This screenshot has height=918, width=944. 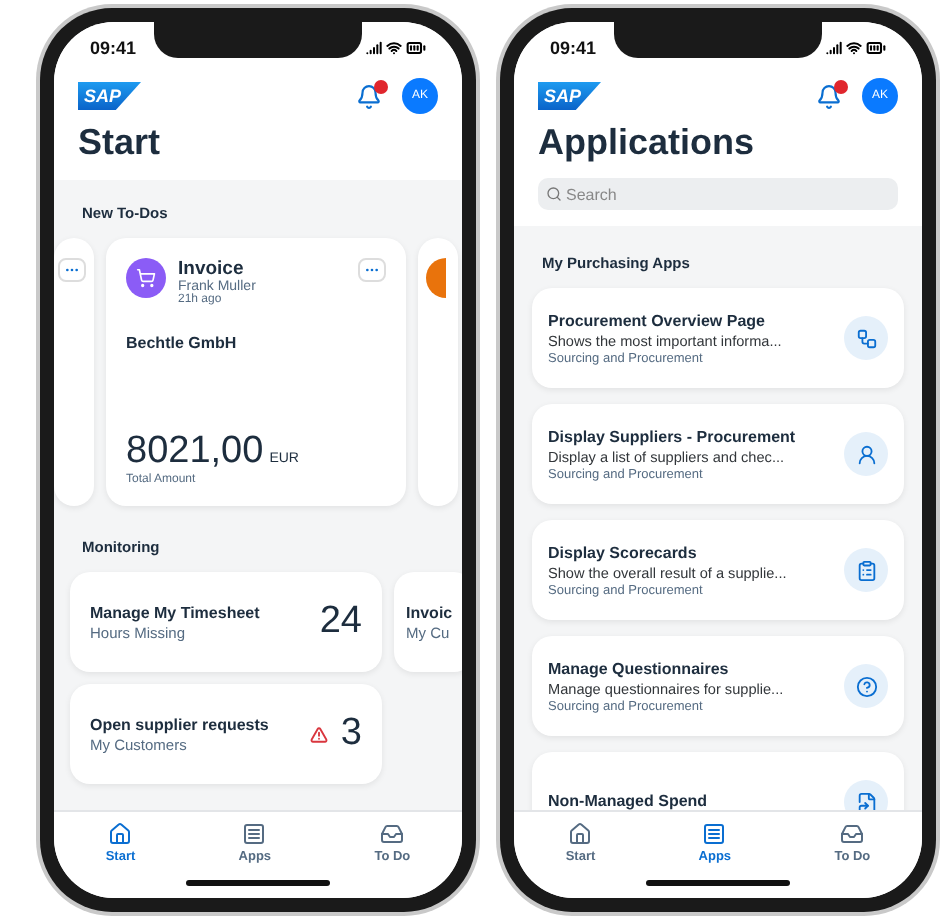 What do you see at coordinates (438, 372) in the screenshot?
I see `todo-card` at bounding box center [438, 372].